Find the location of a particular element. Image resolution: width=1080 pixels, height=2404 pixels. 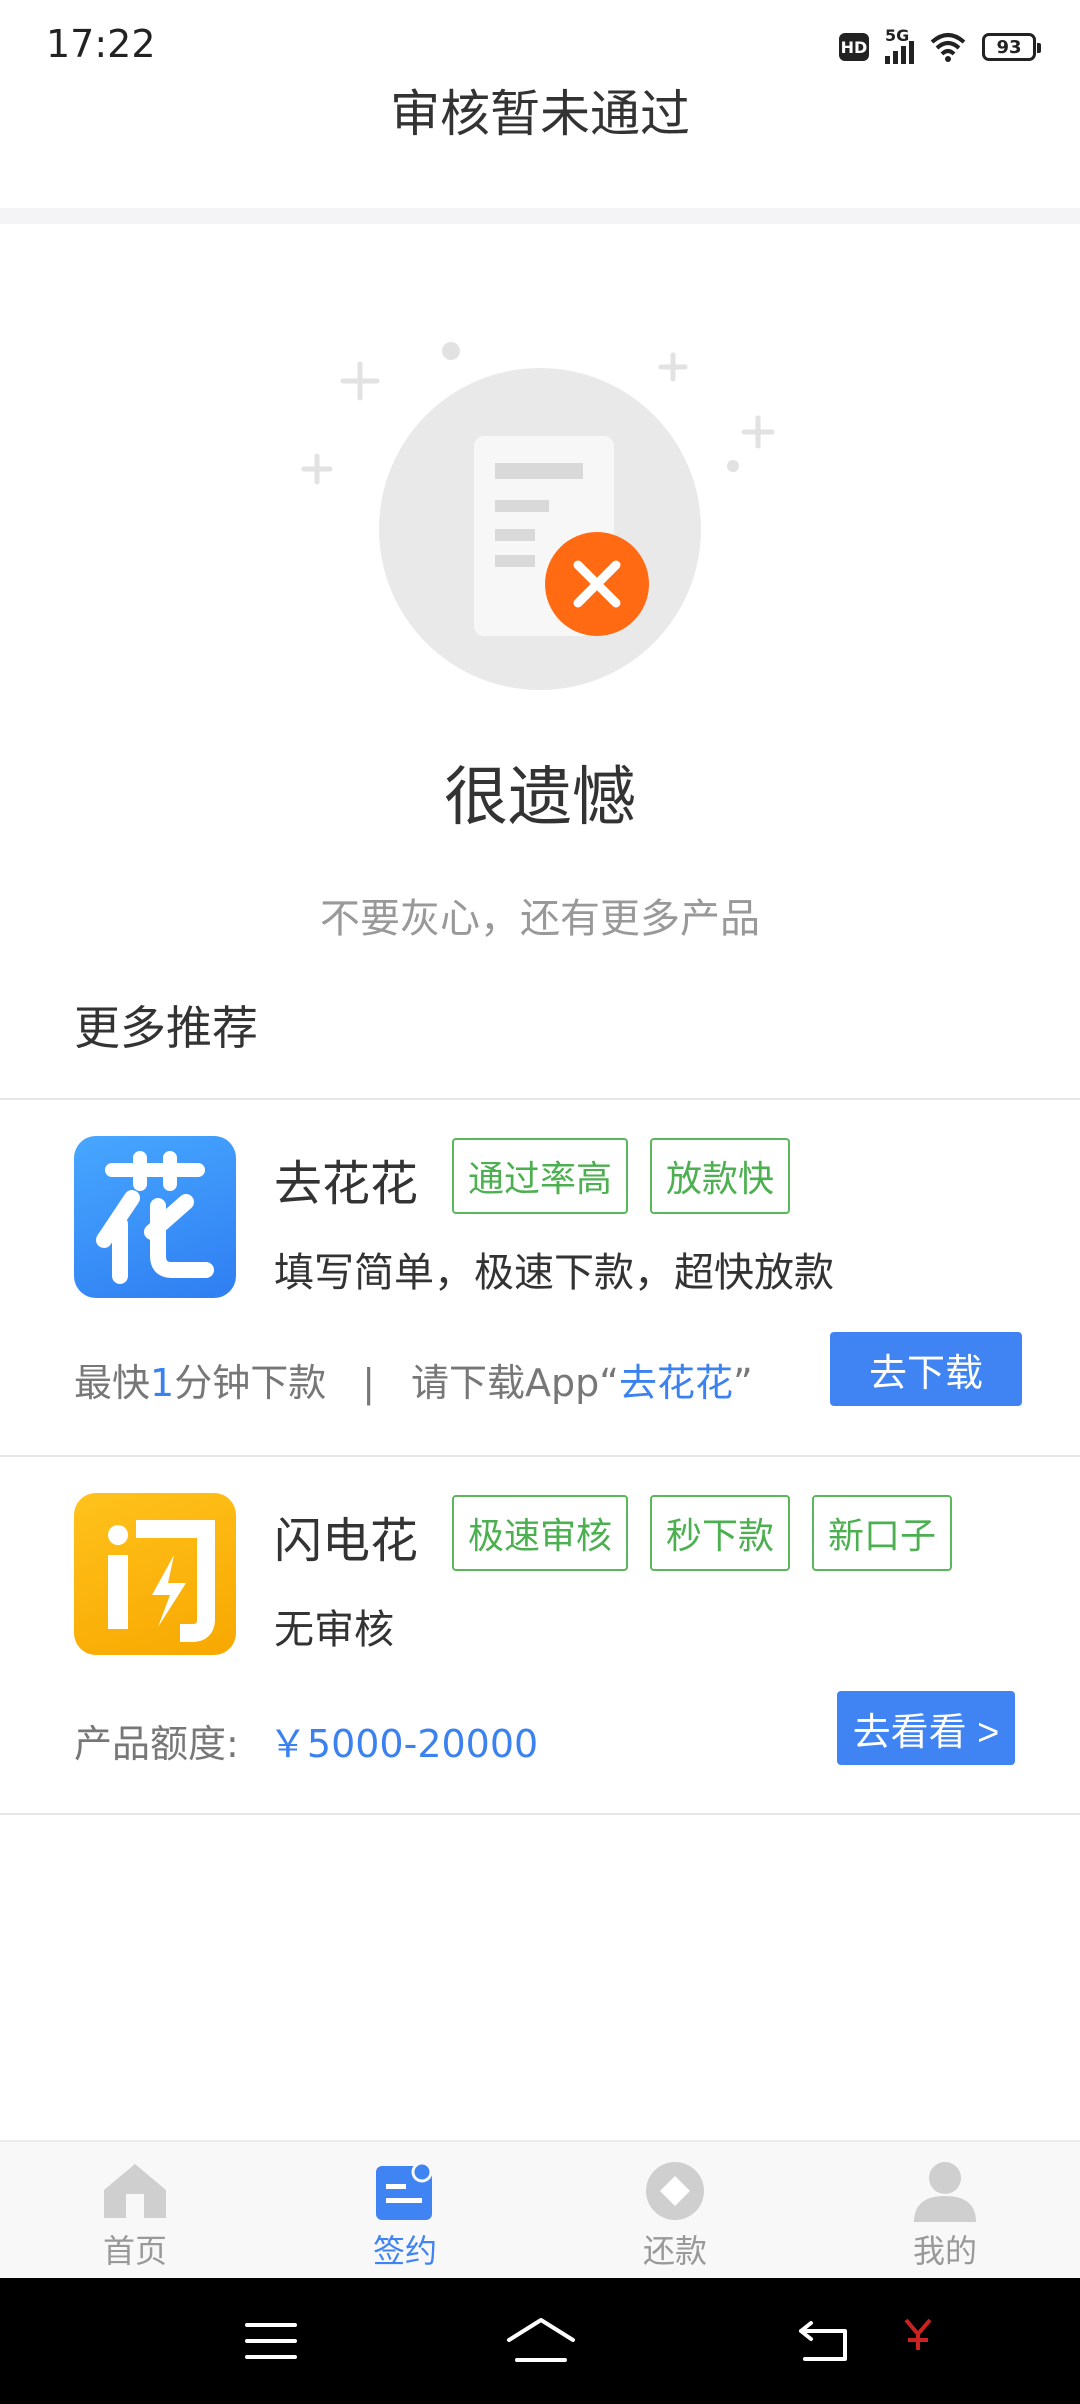

rejected-document-illustration is located at coordinates (538, 516).